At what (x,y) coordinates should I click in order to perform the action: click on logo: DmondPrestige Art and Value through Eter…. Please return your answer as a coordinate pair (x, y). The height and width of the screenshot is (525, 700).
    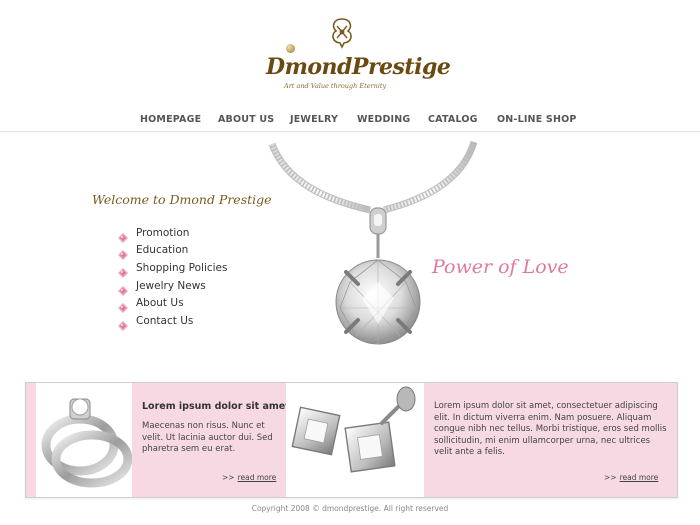
    Looking at the image, I should click on (356, 56).